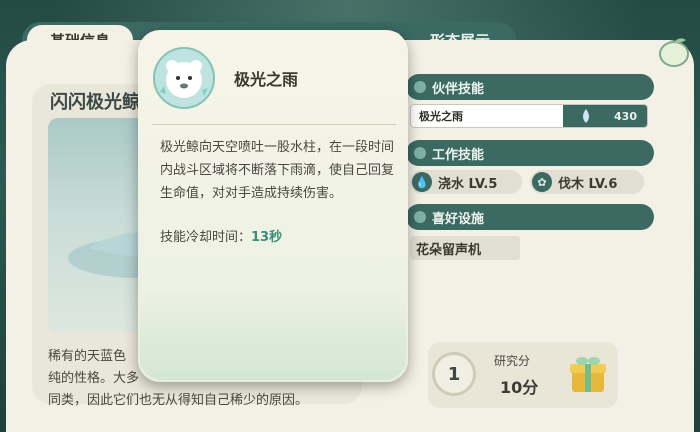 The image size is (700, 432). I want to click on work-skill-lumbering: ✿ 伐木 LV.6, so click(587, 182).